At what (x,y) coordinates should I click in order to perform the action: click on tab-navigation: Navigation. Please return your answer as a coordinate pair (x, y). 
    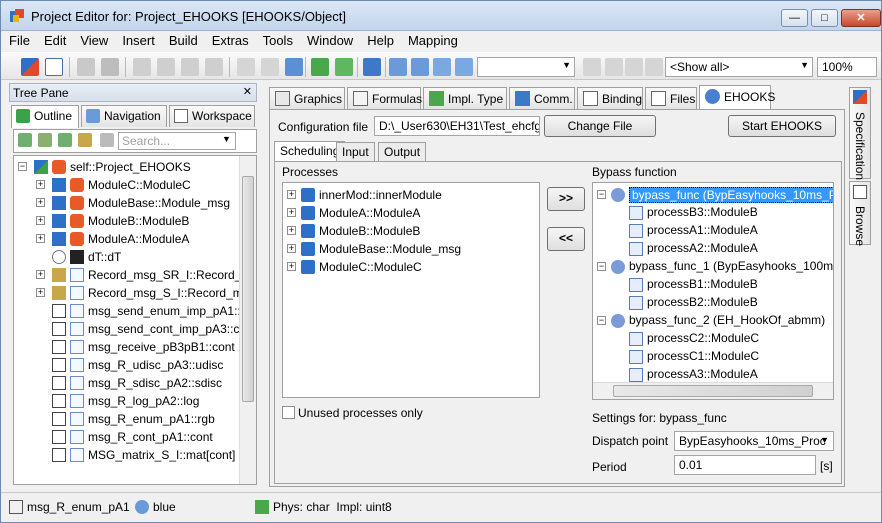
    Looking at the image, I should click on (124, 116).